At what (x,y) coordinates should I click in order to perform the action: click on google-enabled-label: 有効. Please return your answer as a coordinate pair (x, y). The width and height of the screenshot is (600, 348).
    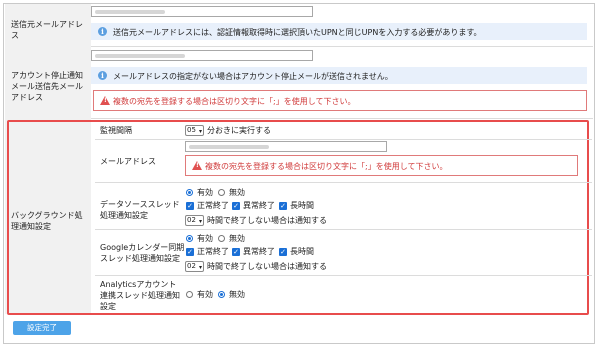
    Looking at the image, I should click on (205, 238).